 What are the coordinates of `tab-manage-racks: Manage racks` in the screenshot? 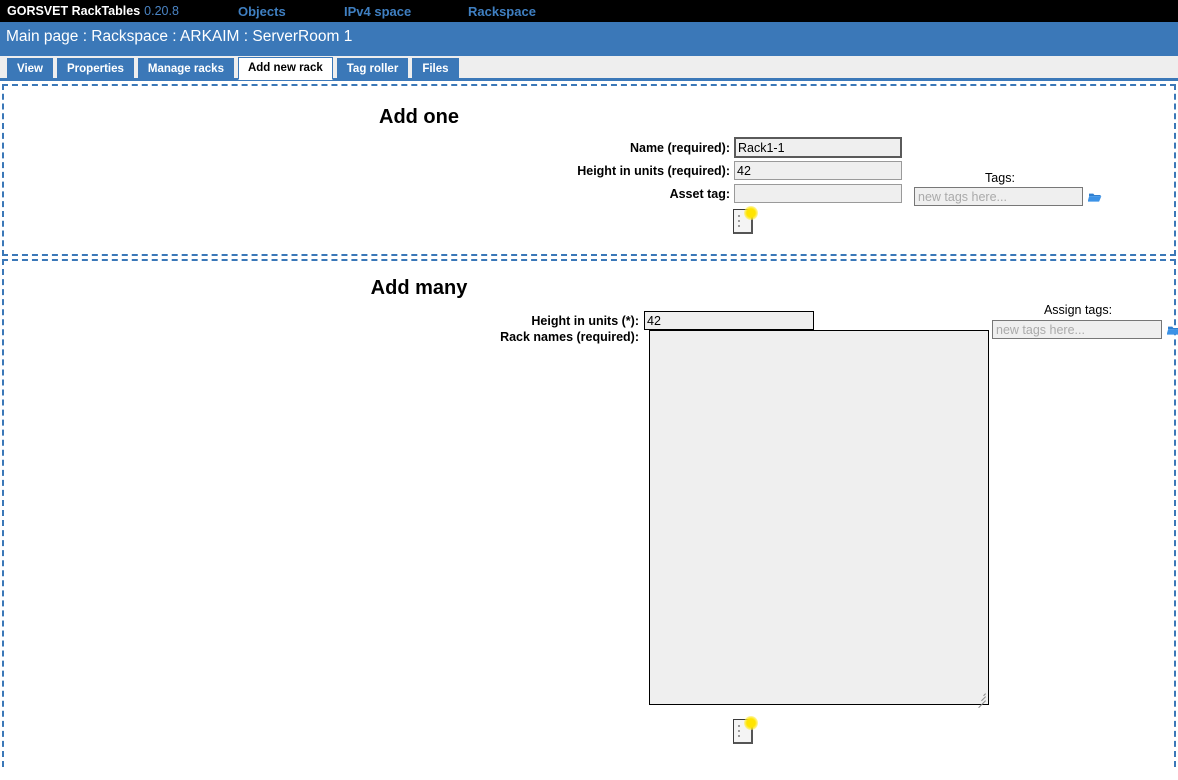 It's located at (185, 69).